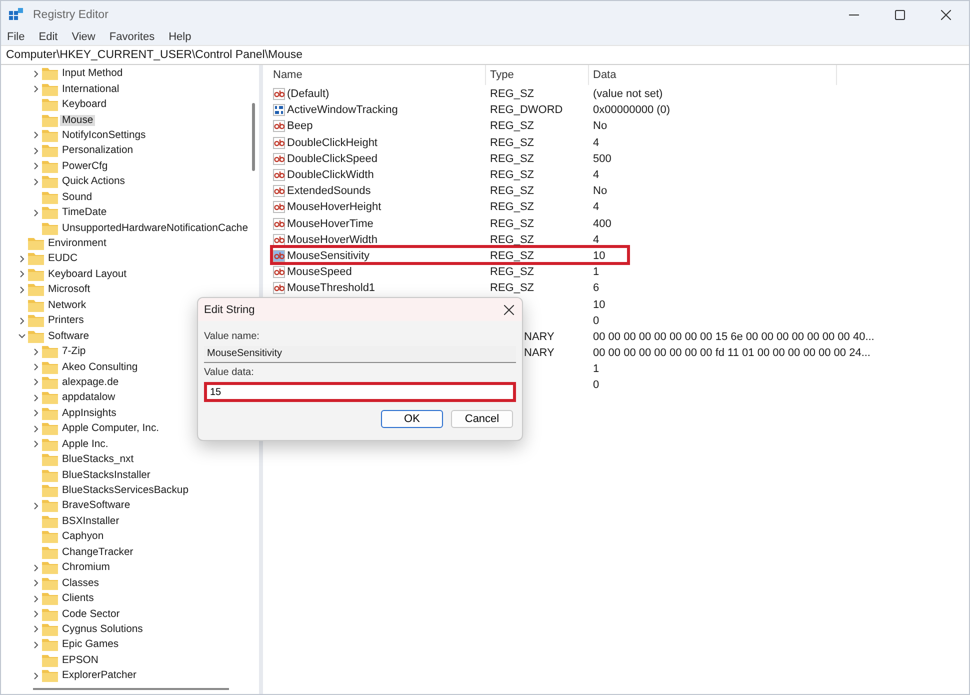 The width and height of the screenshot is (970, 695). I want to click on value-data: 6, so click(596, 288).